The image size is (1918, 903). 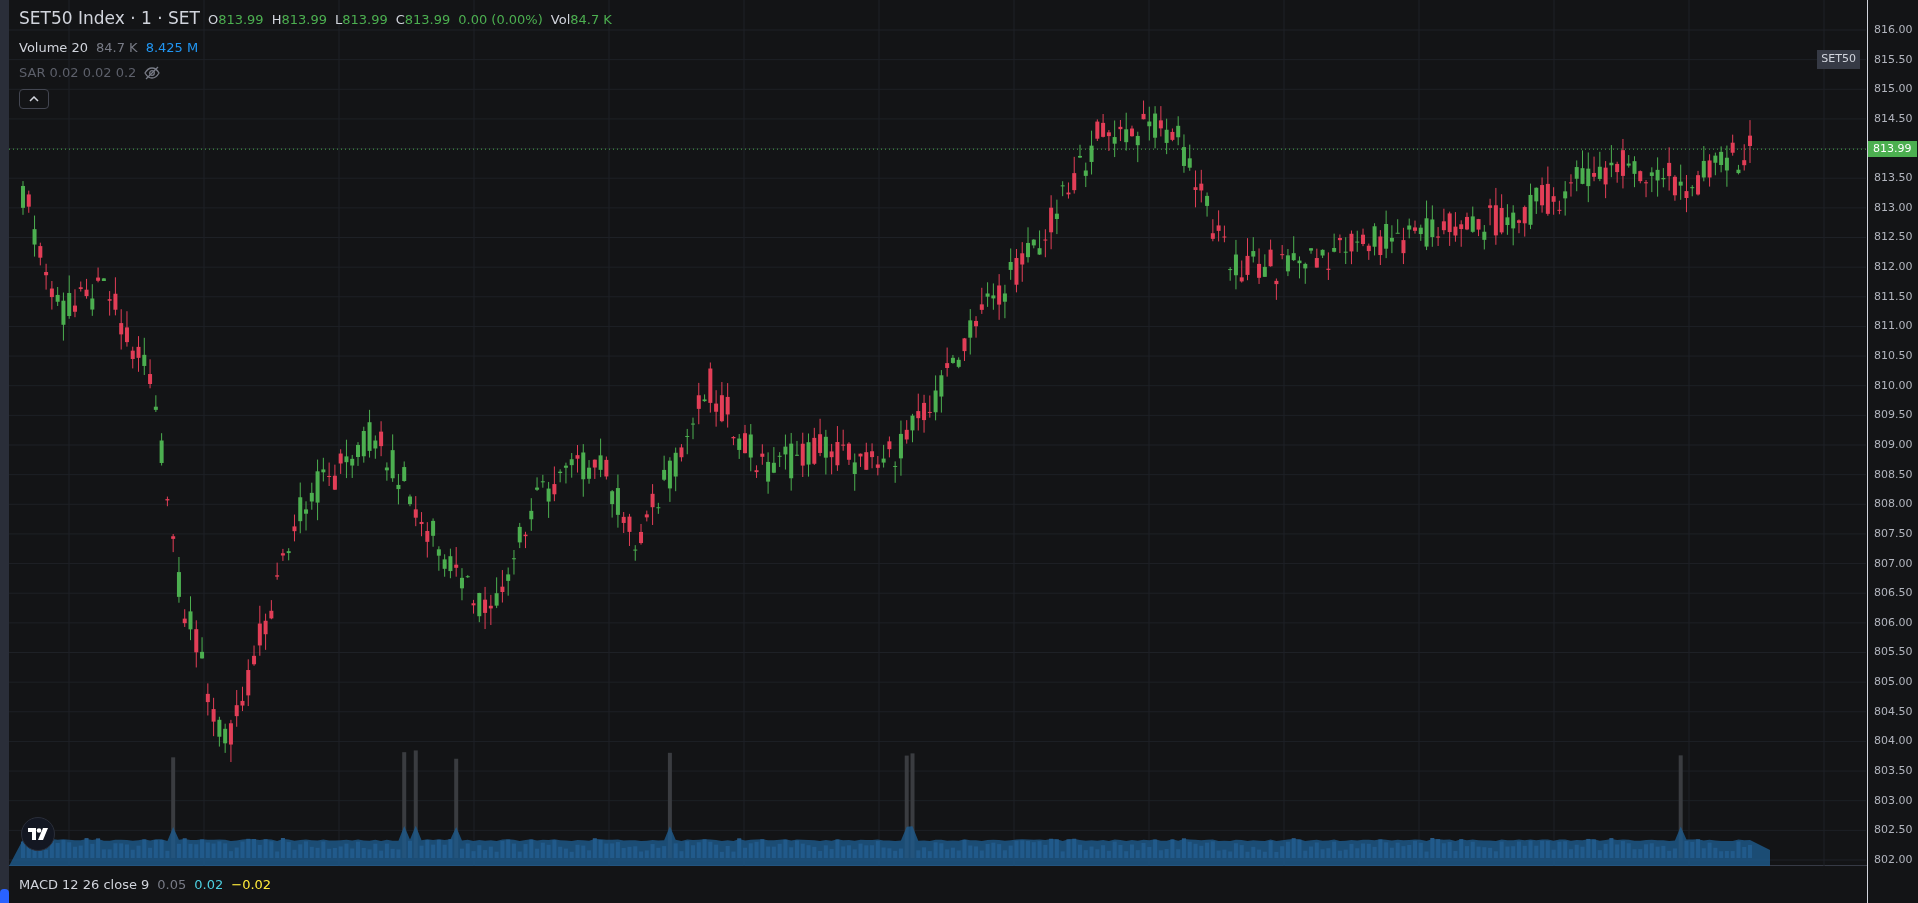 What do you see at coordinates (1893, 830) in the screenshot?
I see `price-tick: 802.50` at bounding box center [1893, 830].